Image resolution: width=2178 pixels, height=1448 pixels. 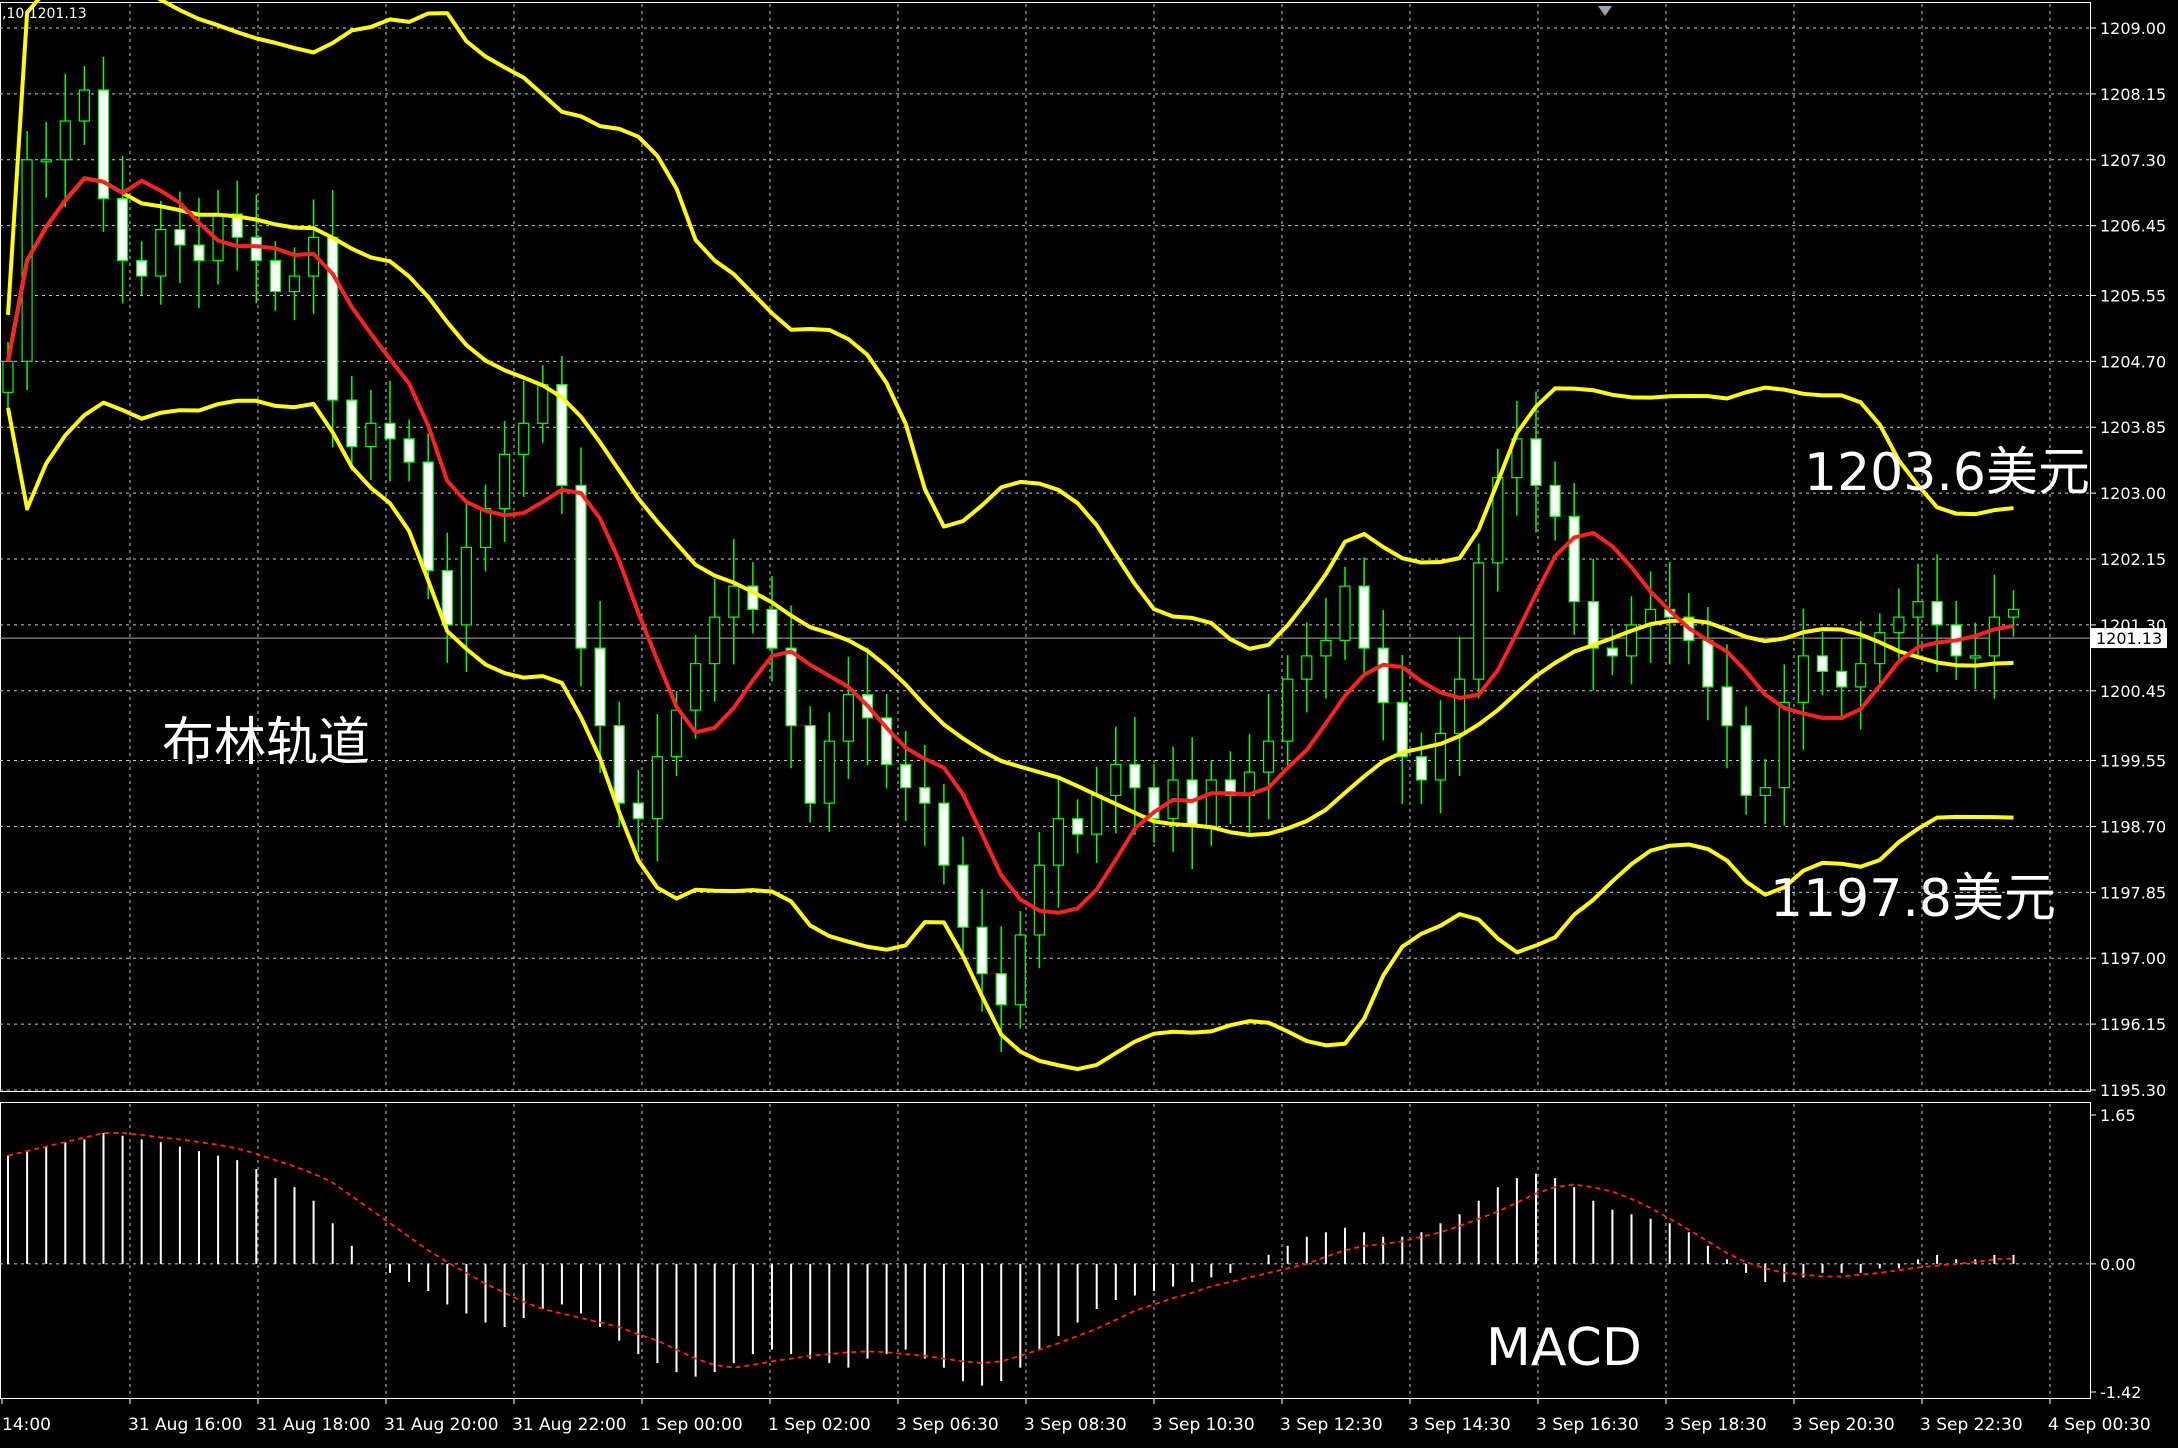 I want to click on y-tick-label: 1206.45, so click(x=2133, y=226).